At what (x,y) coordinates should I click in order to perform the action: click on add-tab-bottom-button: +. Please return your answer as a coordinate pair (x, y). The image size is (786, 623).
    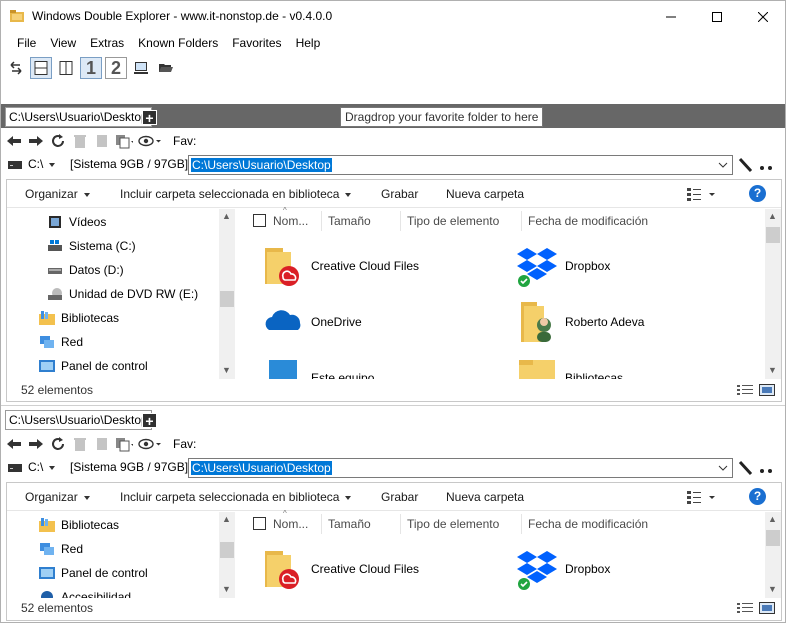
    Looking at the image, I should click on (149, 420).